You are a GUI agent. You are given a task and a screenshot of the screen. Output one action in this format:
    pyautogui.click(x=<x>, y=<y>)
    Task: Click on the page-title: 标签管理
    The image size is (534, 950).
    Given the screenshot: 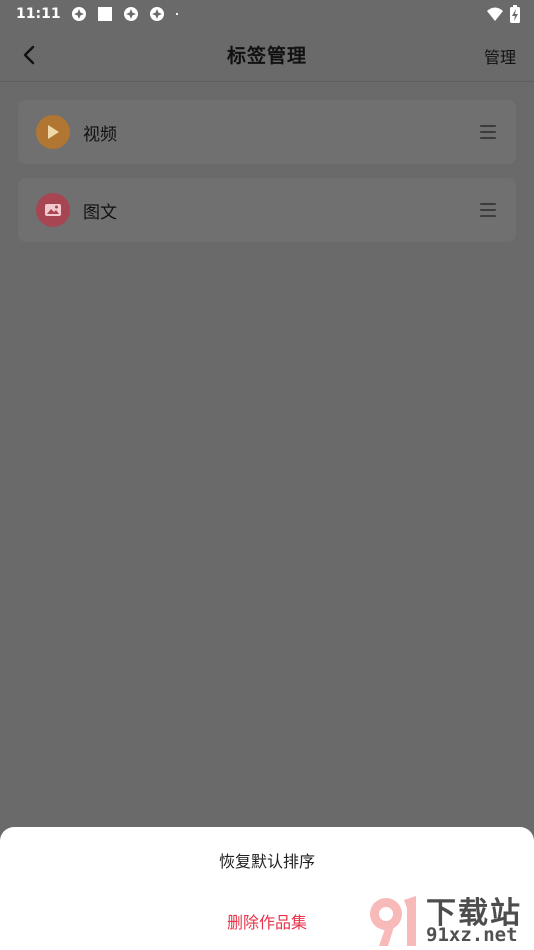 What is the action you would take?
    pyautogui.click(x=266, y=56)
    